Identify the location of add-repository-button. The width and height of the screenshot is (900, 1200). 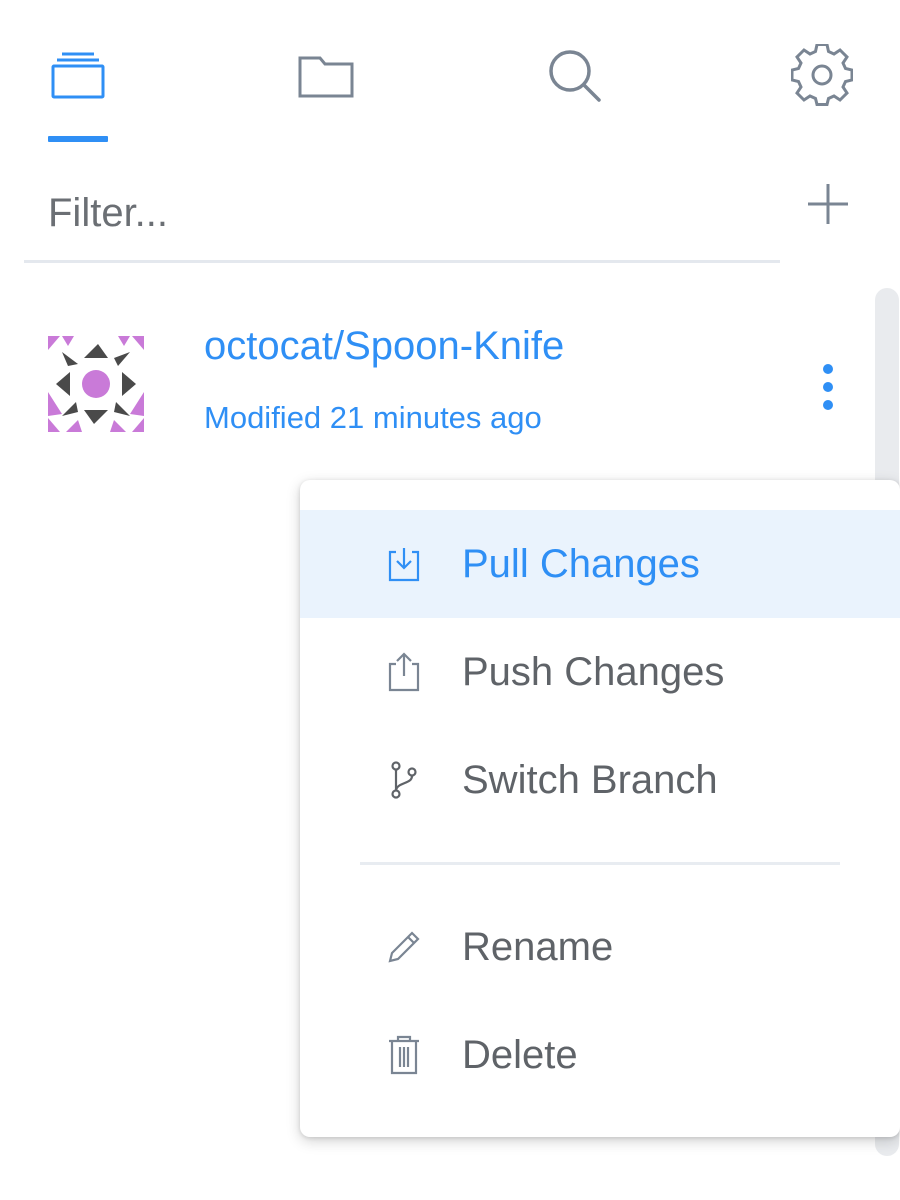
(828, 204).